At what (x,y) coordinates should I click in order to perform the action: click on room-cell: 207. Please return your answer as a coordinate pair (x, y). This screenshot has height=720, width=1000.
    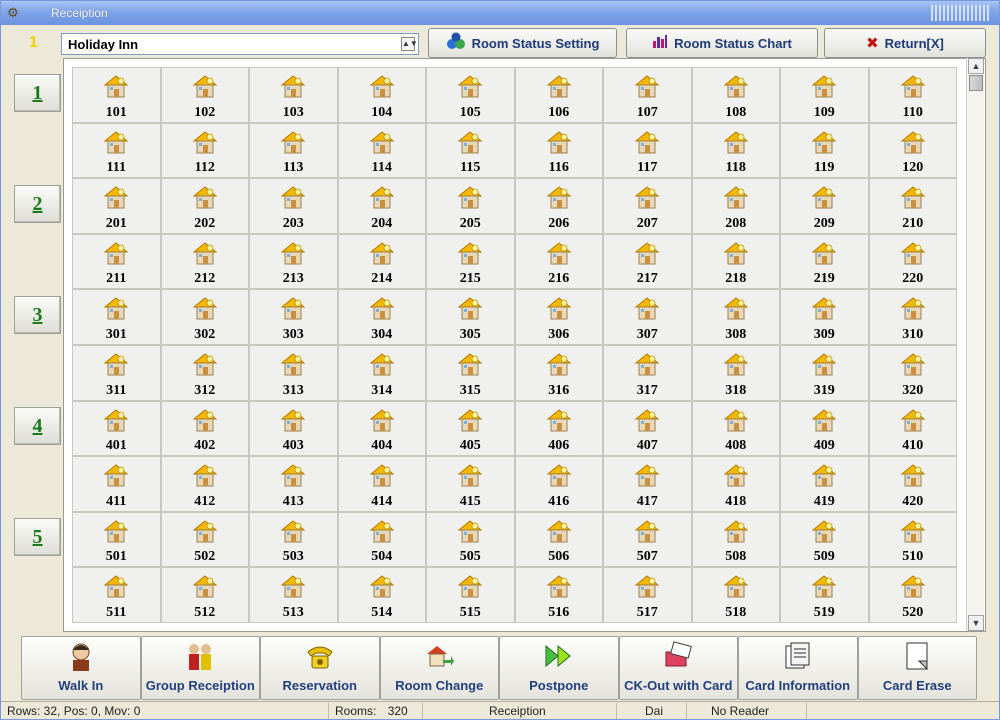
    Looking at the image, I should click on (647, 206).